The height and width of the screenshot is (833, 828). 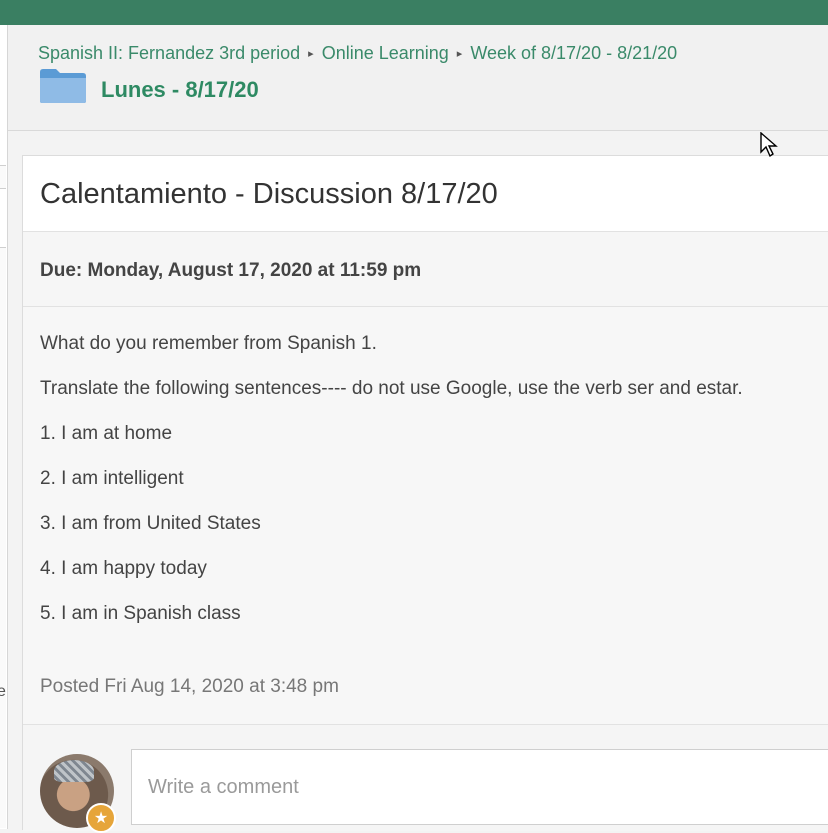 I want to click on due-date-row: Due: Monday, August 17, 2020 at 11:59 pm, so click(x=425, y=269).